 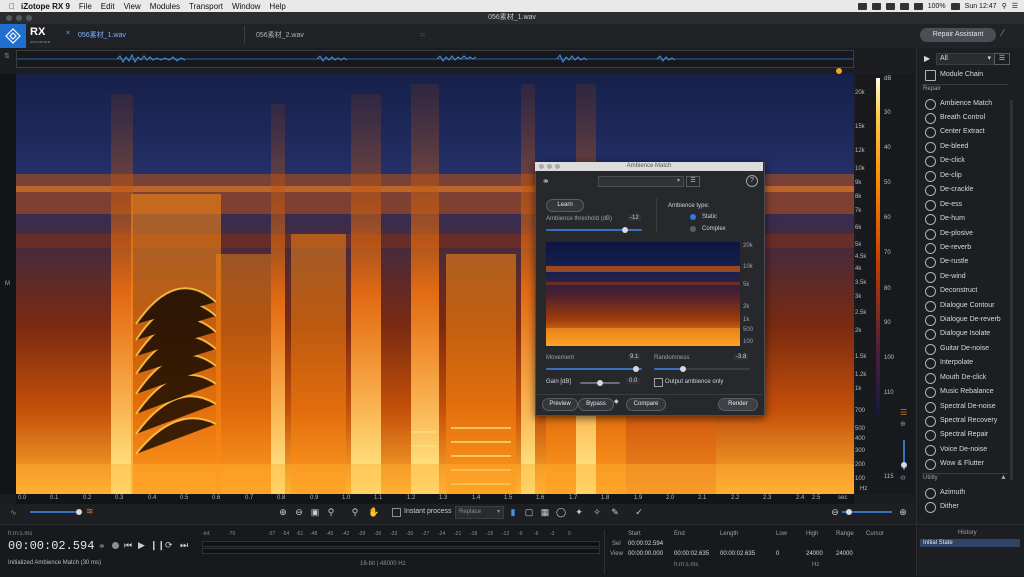 I want to click on time-format-label: h:m:s.ms, so click(x=20, y=534).